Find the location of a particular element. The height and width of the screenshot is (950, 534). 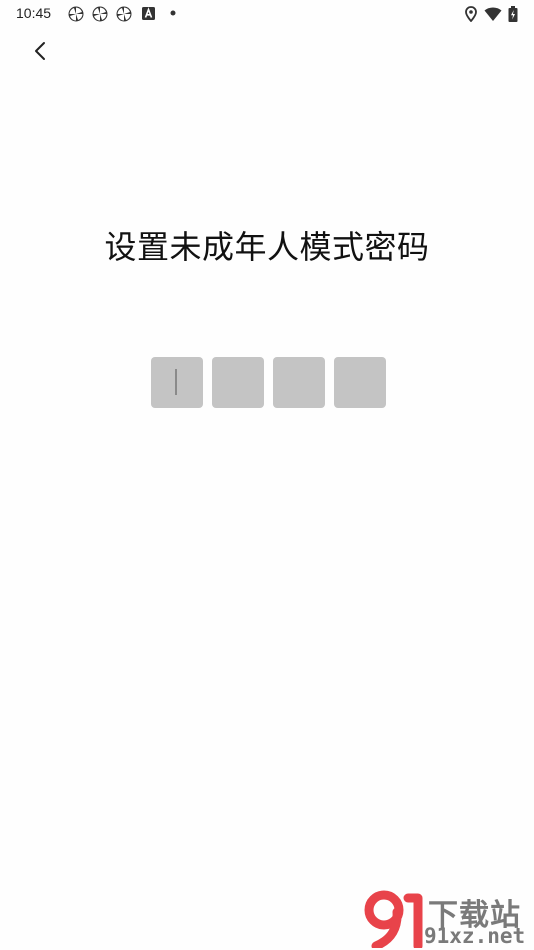

a-box-icon is located at coordinates (148, 13).